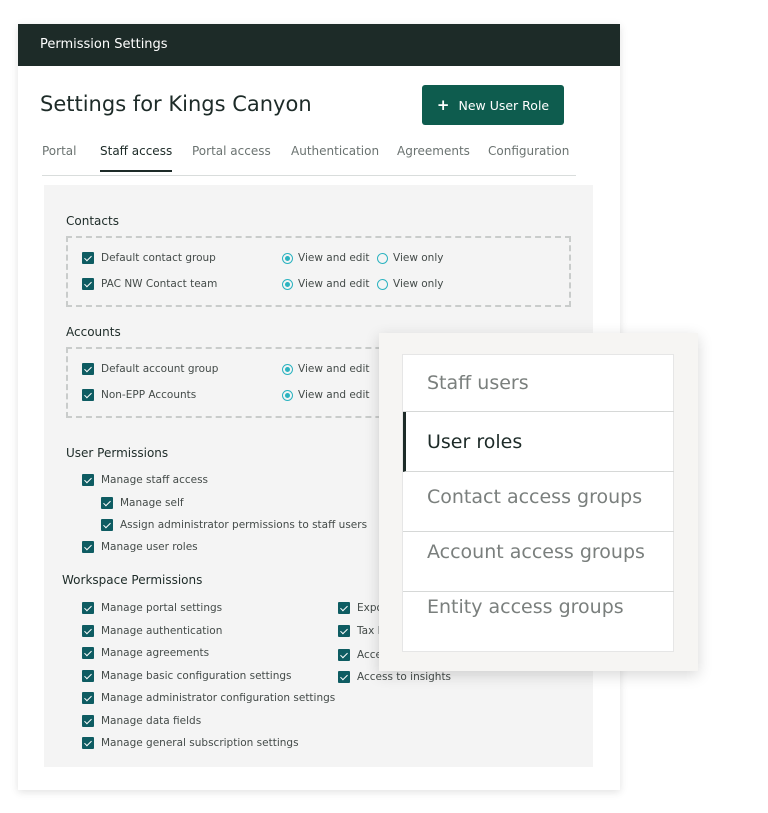  What do you see at coordinates (155, 653) in the screenshot?
I see `permission-label: Manage agreements` at bounding box center [155, 653].